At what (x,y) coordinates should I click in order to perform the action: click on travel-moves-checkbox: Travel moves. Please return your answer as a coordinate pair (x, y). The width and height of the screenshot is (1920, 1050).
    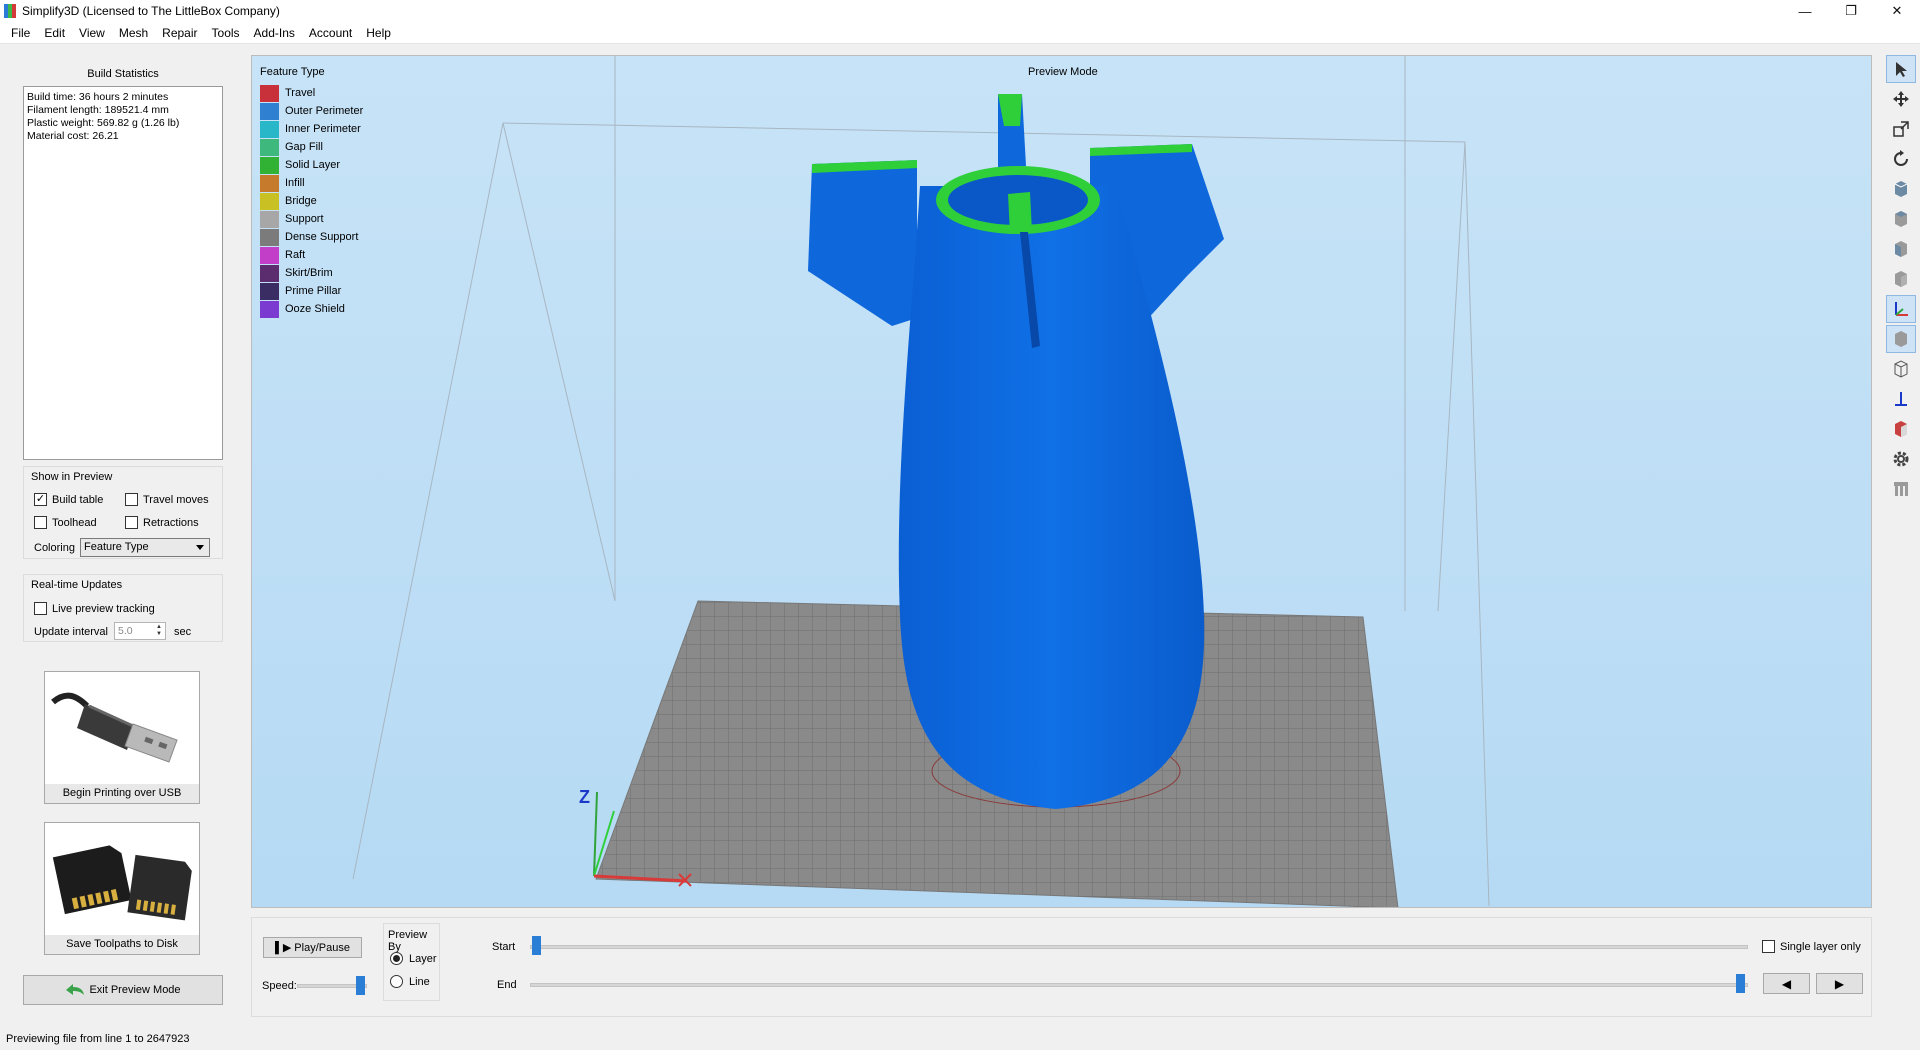
    Looking at the image, I should click on (167, 499).